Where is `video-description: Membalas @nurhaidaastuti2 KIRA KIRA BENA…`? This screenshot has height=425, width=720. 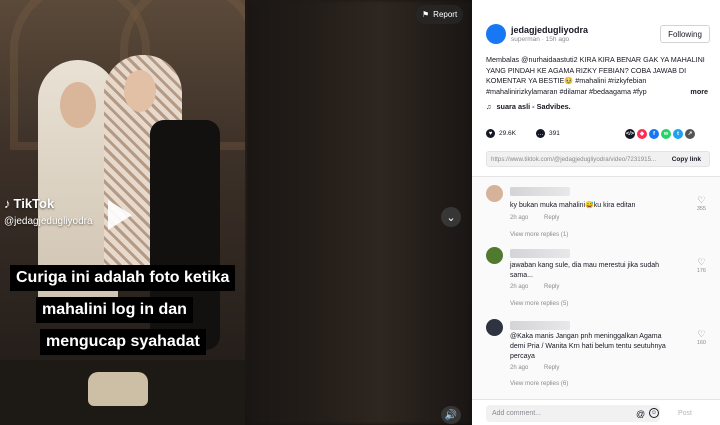
video-description: Membalas @nurhaidaastuti2 KIRA KIRA BENA… is located at coordinates (598, 76).